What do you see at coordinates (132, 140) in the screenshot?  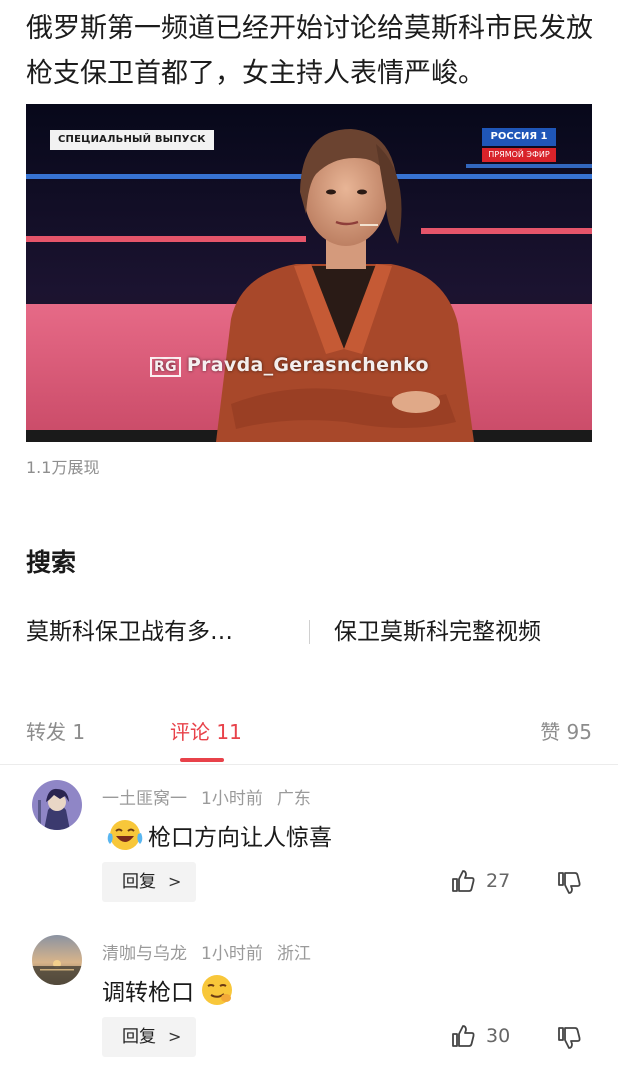 I see `broadcast-badge: СПЕЦИАЛЬНЫЙ ВЫПУСК` at bounding box center [132, 140].